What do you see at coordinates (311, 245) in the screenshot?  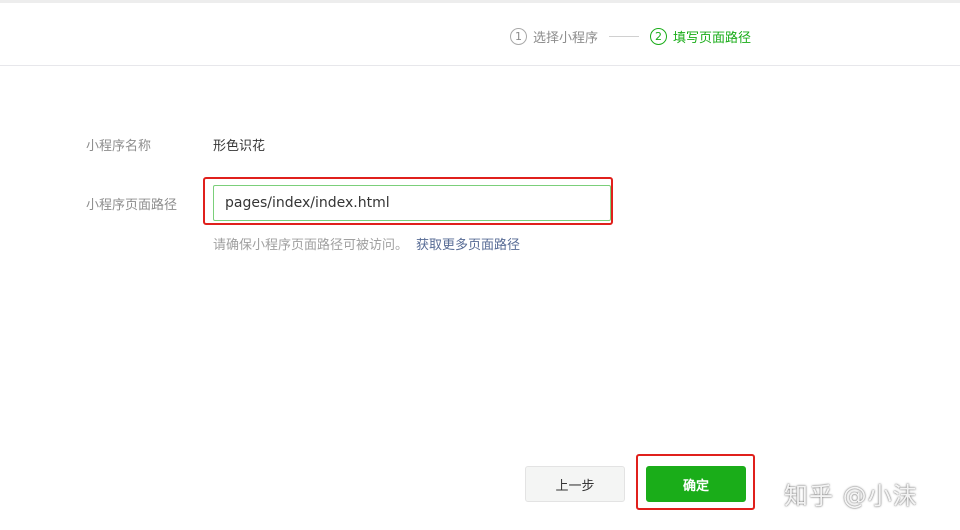 I see `path-hint-text: 请确保小程序页面路径可被访问。` at bounding box center [311, 245].